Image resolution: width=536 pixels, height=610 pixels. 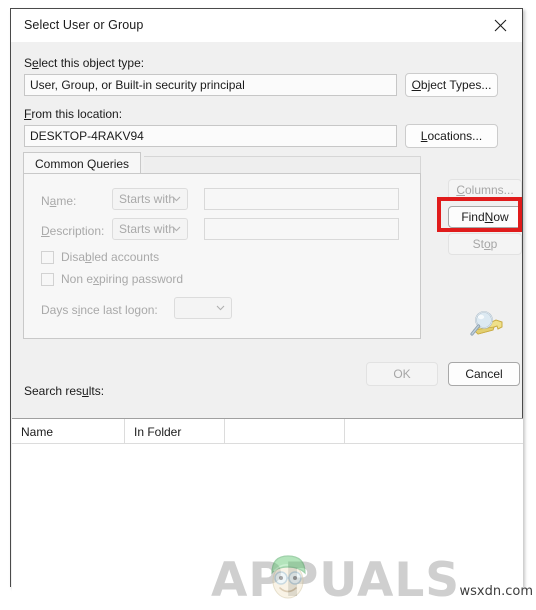 What do you see at coordinates (59, 201) in the screenshot?
I see `name-label: Name:` at bounding box center [59, 201].